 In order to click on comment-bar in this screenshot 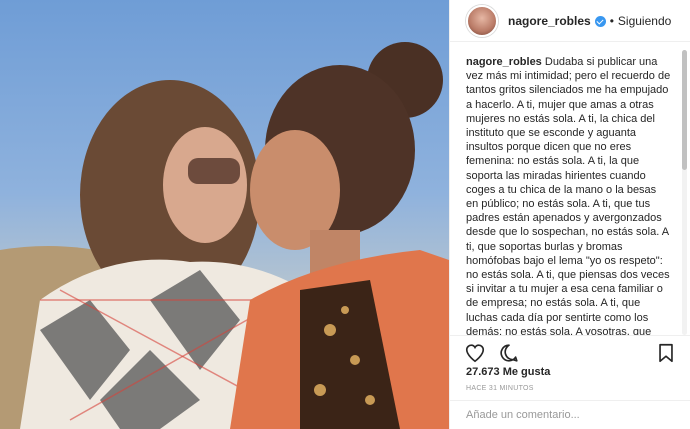, I will do `click(570, 414)`.